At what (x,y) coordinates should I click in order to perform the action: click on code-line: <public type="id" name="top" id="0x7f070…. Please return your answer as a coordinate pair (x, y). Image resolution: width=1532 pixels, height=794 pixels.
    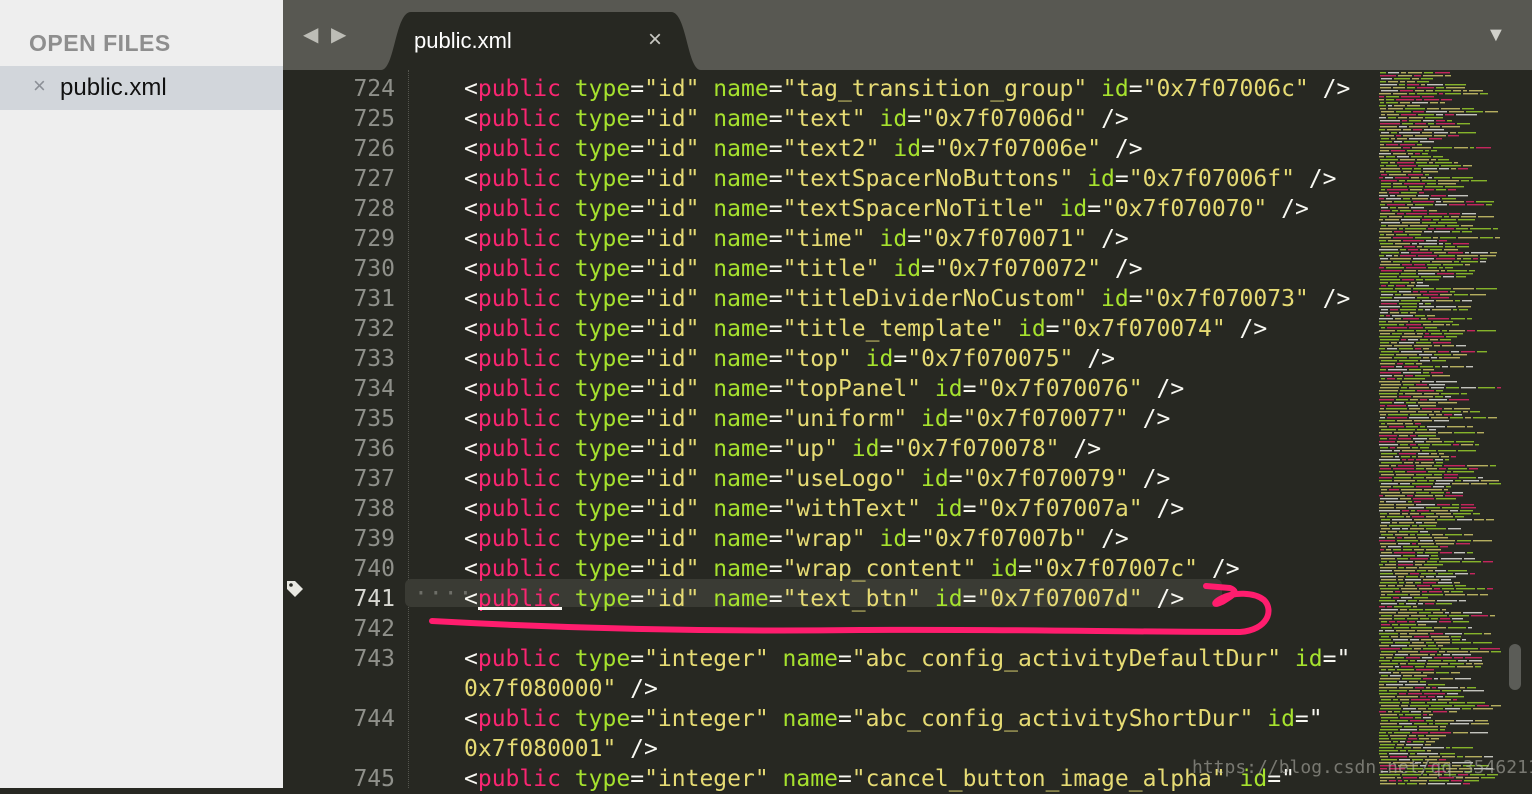
    Looking at the image, I should click on (789, 359).